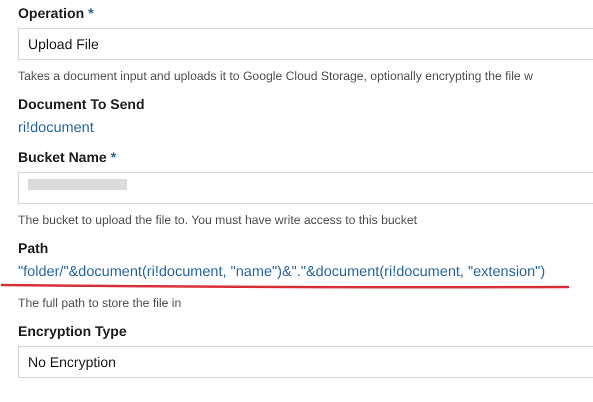 This screenshot has height=402, width=593. Describe the element at coordinates (305, 362) in the screenshot. I see `input-field: No Encryption` at that location.